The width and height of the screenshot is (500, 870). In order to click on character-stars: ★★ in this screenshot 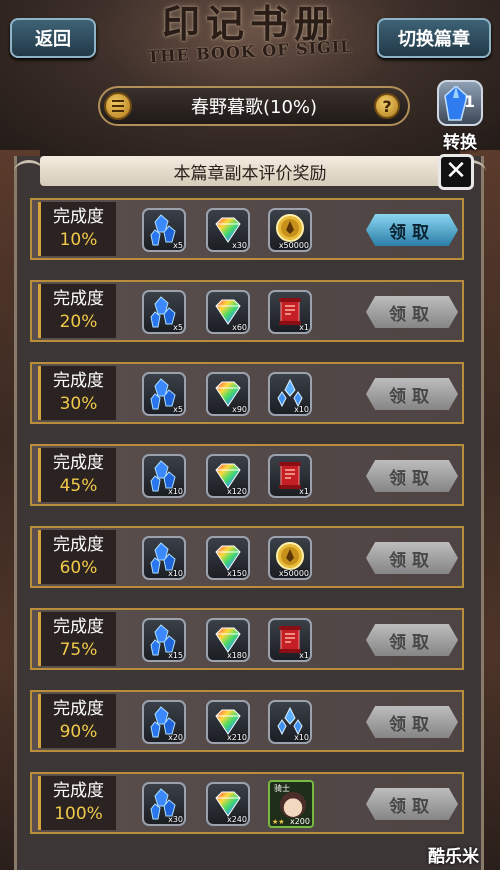, I will do `click(278, 822)`.